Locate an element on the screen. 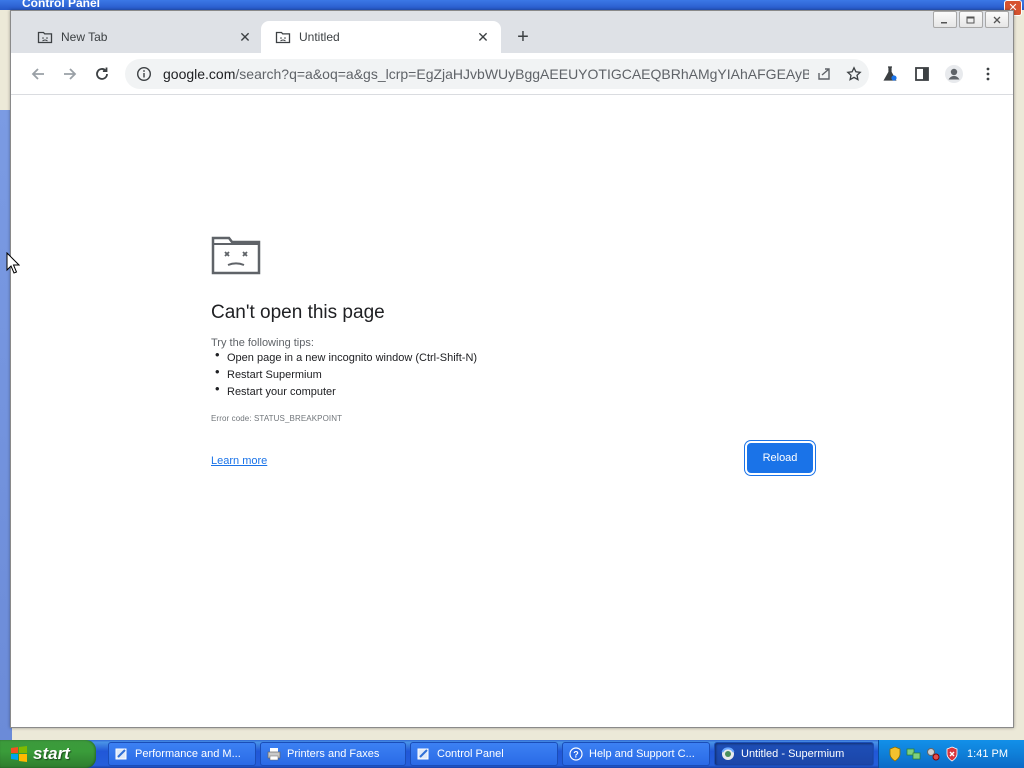 The width and height of the screenshot is (1024, 768). taskbar-item-control-panel: Control Panel is located at coordinates (484, 754).